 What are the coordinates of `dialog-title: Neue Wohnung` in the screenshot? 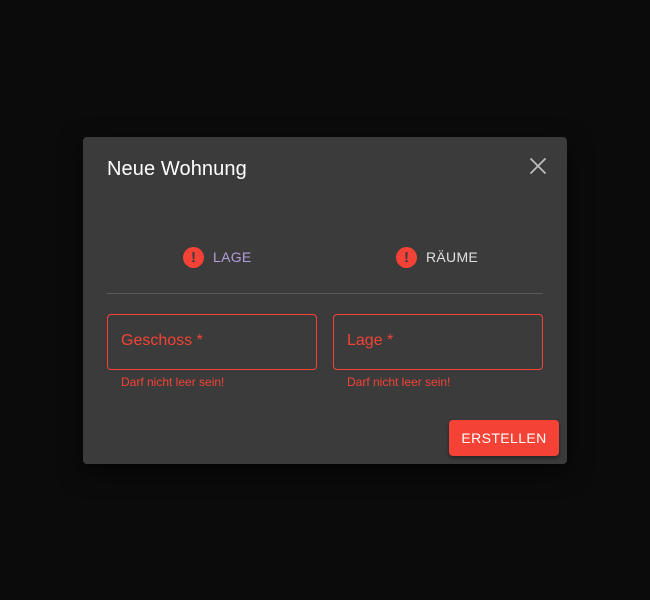 It's located at (177, 169).